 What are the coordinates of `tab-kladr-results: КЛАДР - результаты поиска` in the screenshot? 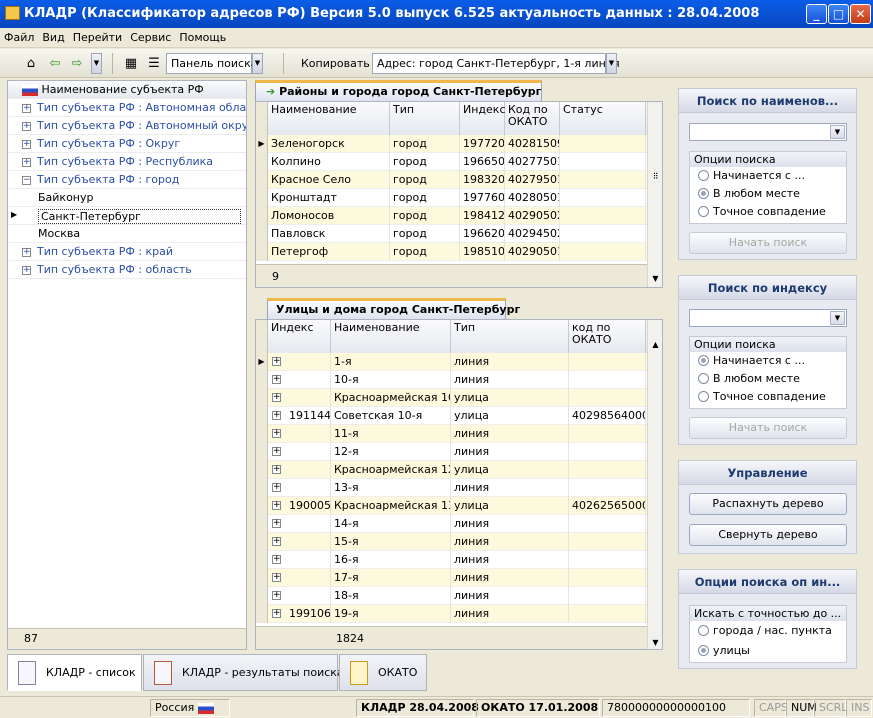 It's located at (243, 672).